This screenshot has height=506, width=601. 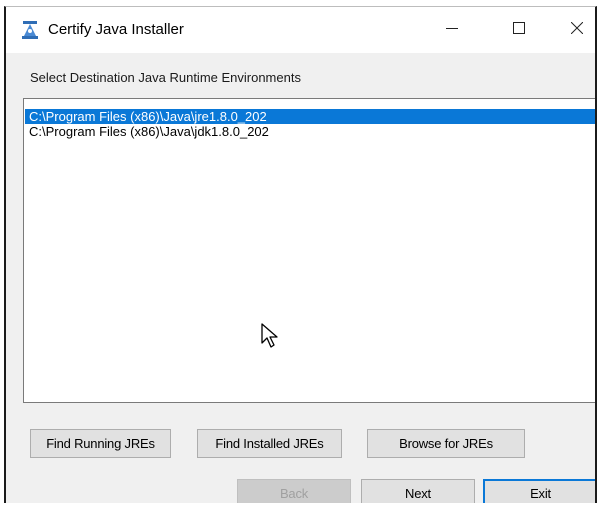 What do you see at coordinates (577, 30) in the screenshot?
I see `close-icon` at bounding box center [577, 30].